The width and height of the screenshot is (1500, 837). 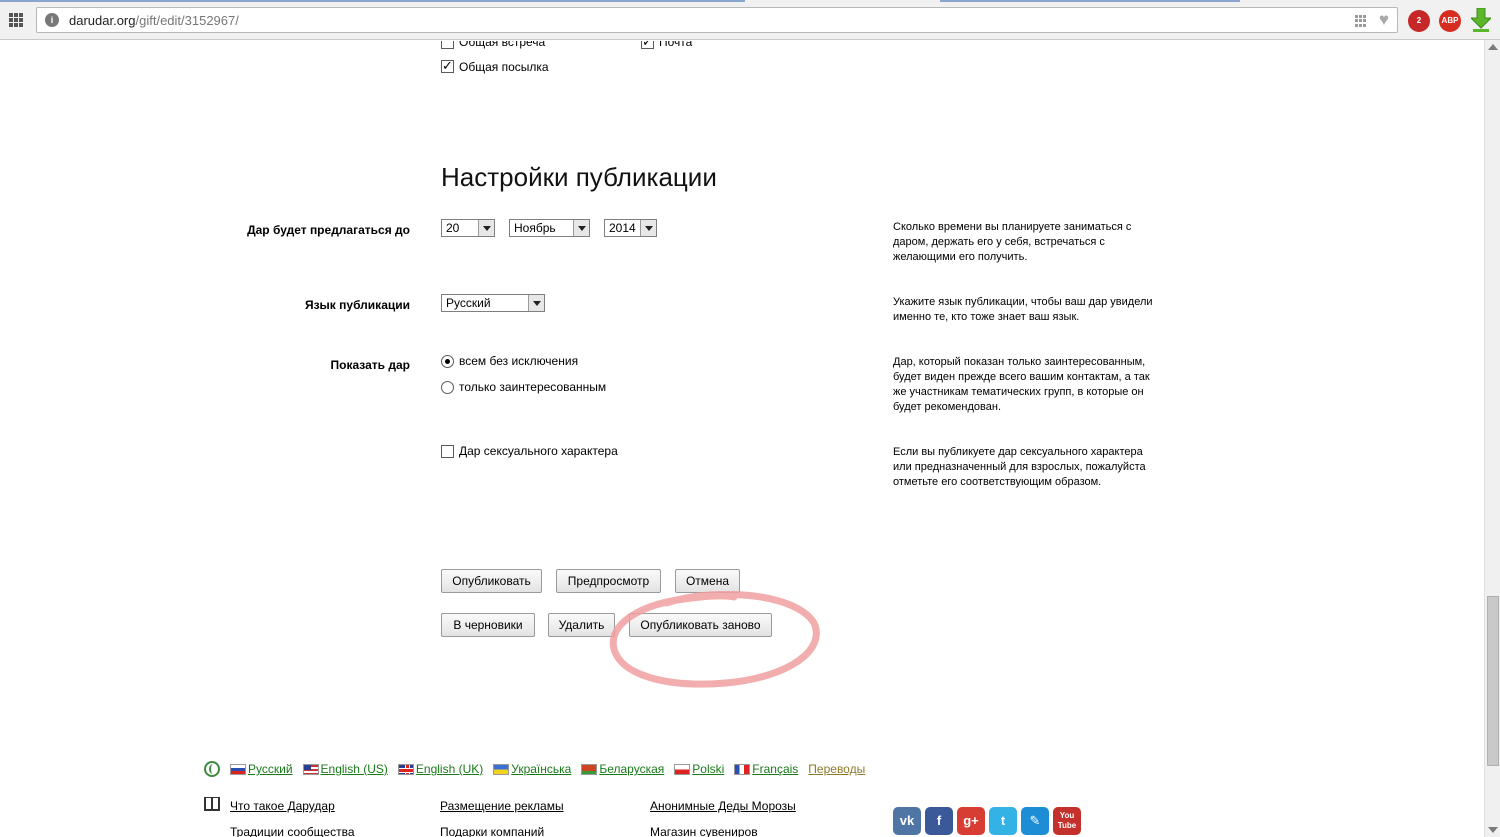 What do you see at coordinates (971, 821) in the screenshot?
I see `google-plus-icon: g+` at bounding box center [971, 821].